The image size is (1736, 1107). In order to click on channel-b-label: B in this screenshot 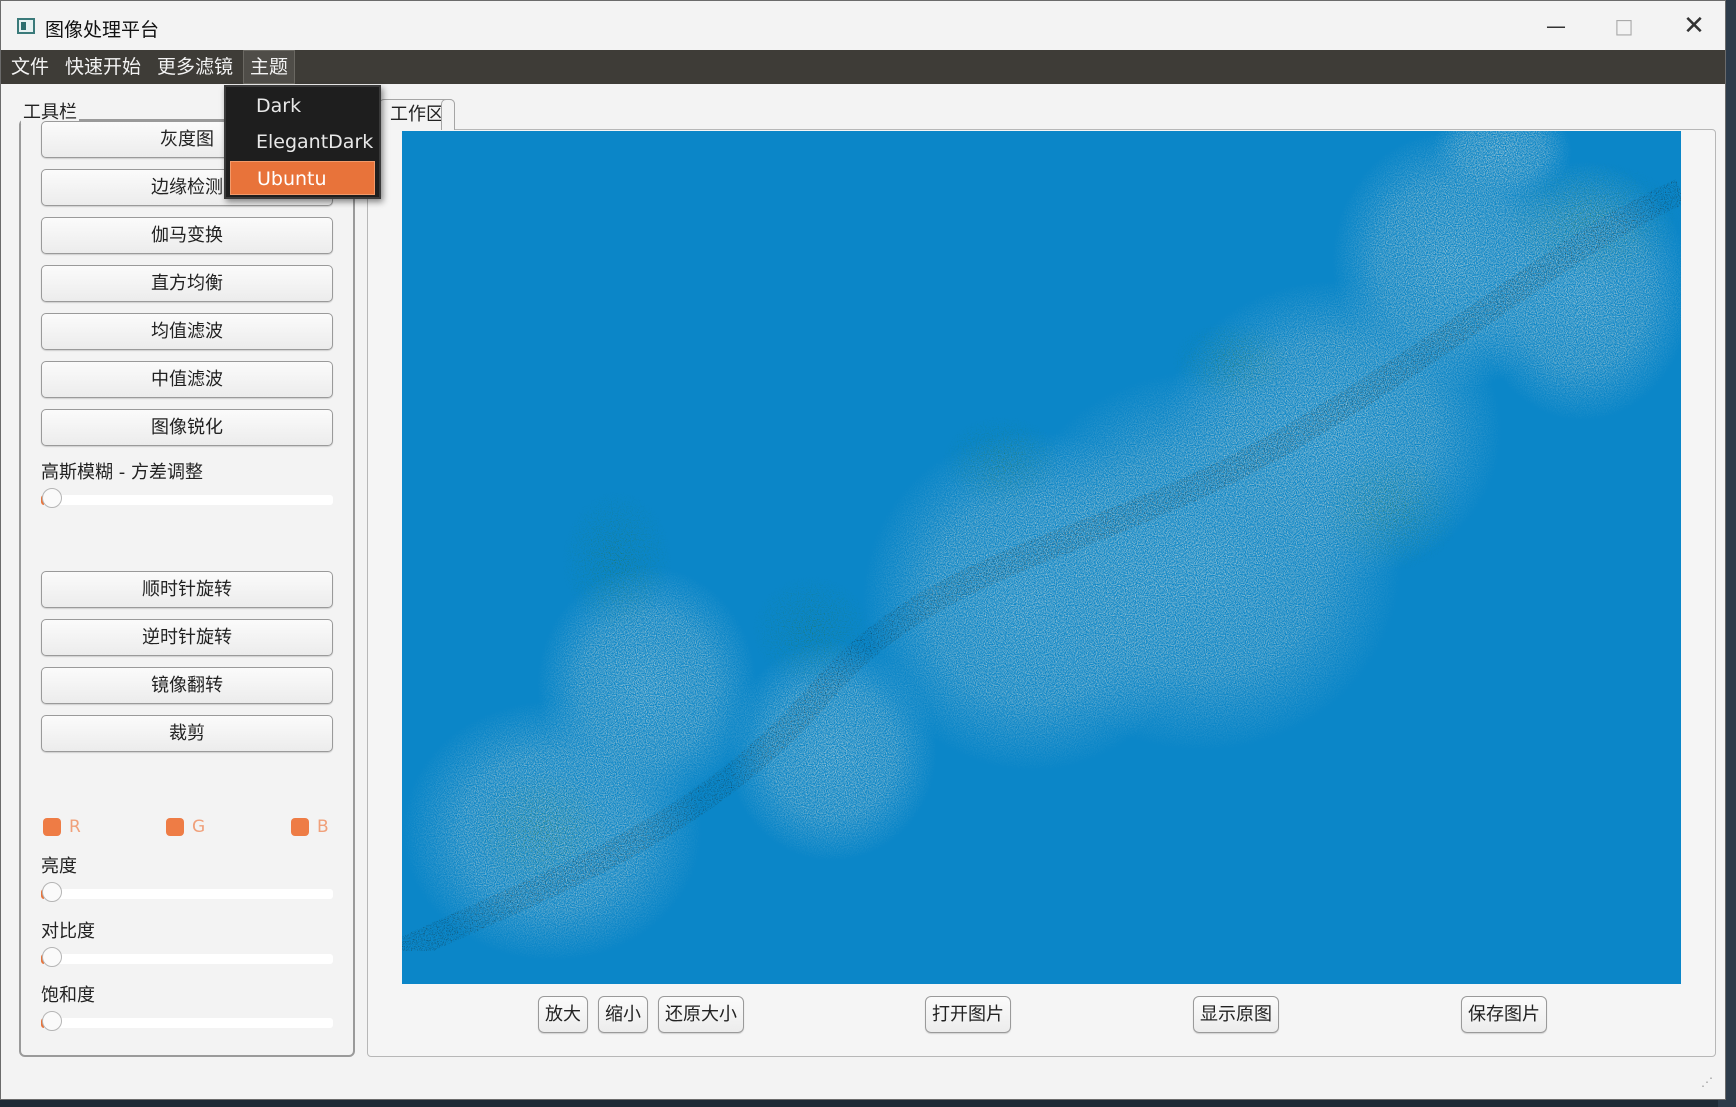, I will do `click(323, 827)`.